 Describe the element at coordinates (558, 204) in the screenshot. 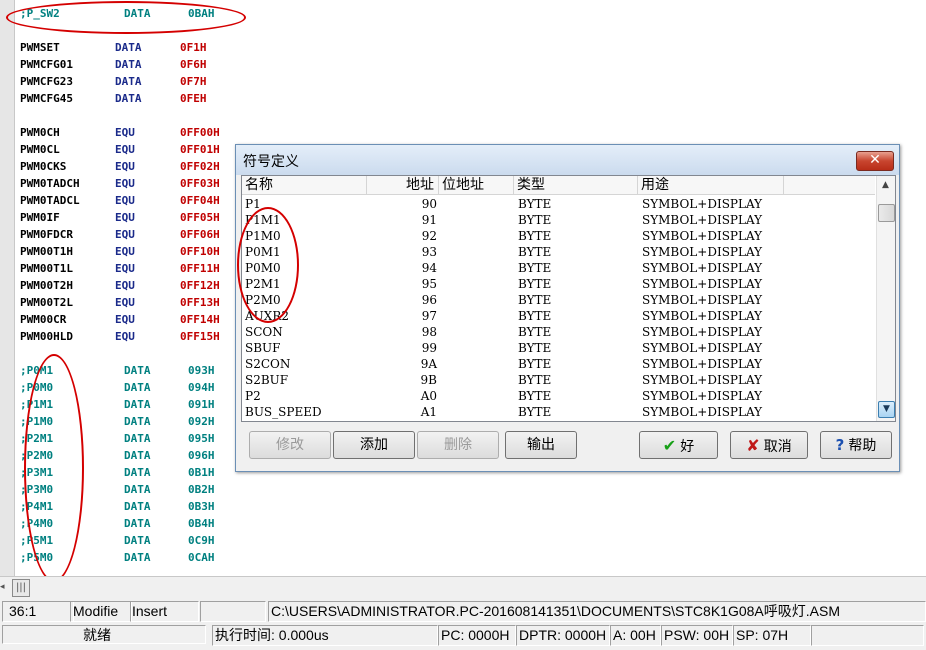

I see `list-item: P1 90 BYTE SYMBOL+DISPLAY` at that location.